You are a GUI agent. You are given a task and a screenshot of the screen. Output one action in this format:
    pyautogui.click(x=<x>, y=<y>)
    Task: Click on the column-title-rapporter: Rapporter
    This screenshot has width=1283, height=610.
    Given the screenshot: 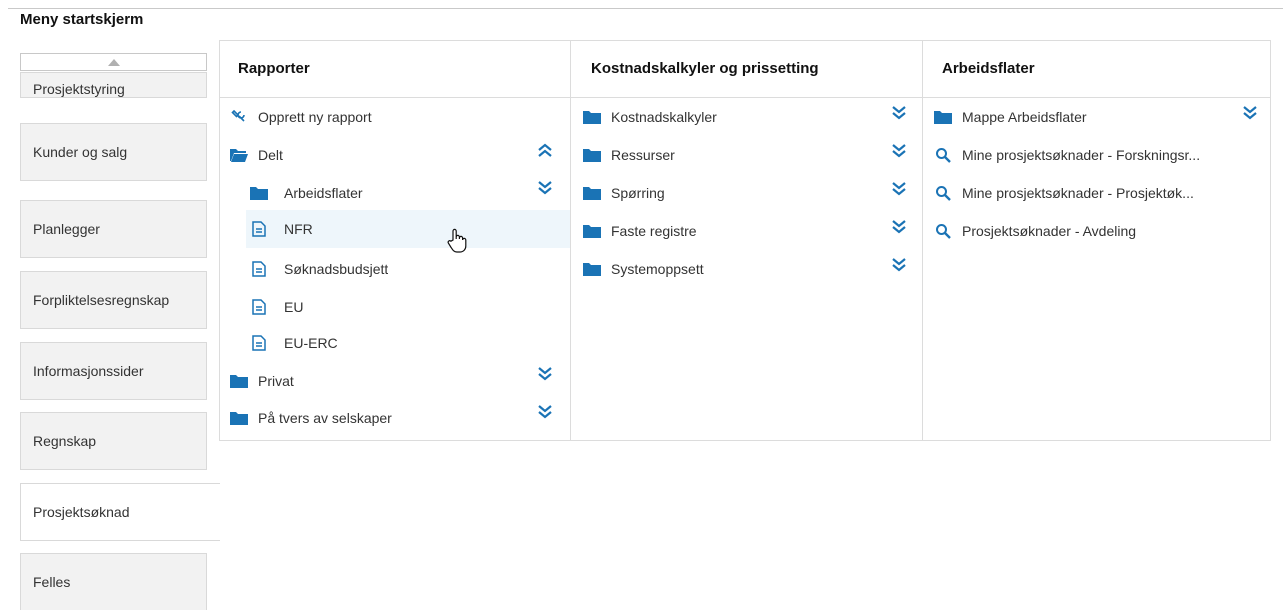 What is the action you would take?
    pyautogui.click(x=274, y=68)
    